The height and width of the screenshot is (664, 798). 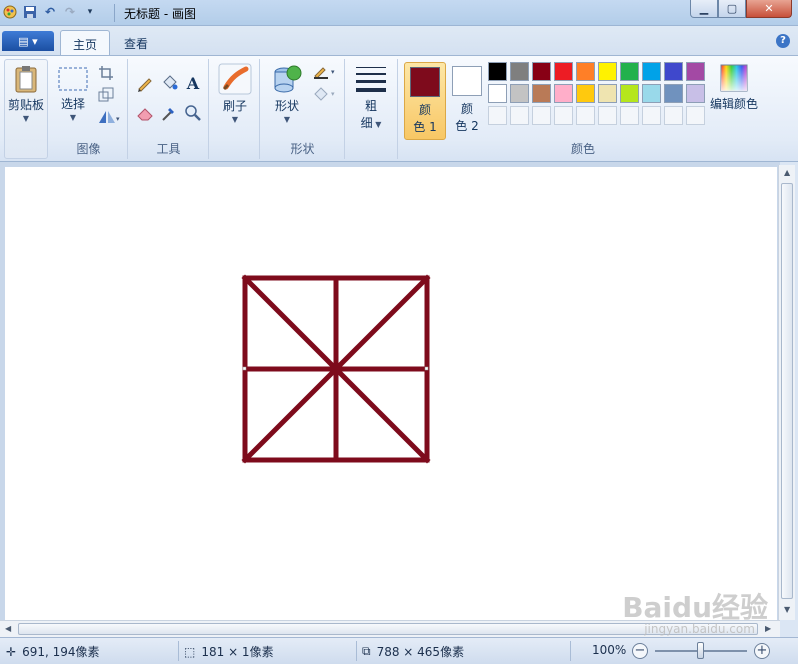 What do you see at coordinates (106, 73) in the screenshot?
I see `crop-icon` at bounding box center [106, 73].